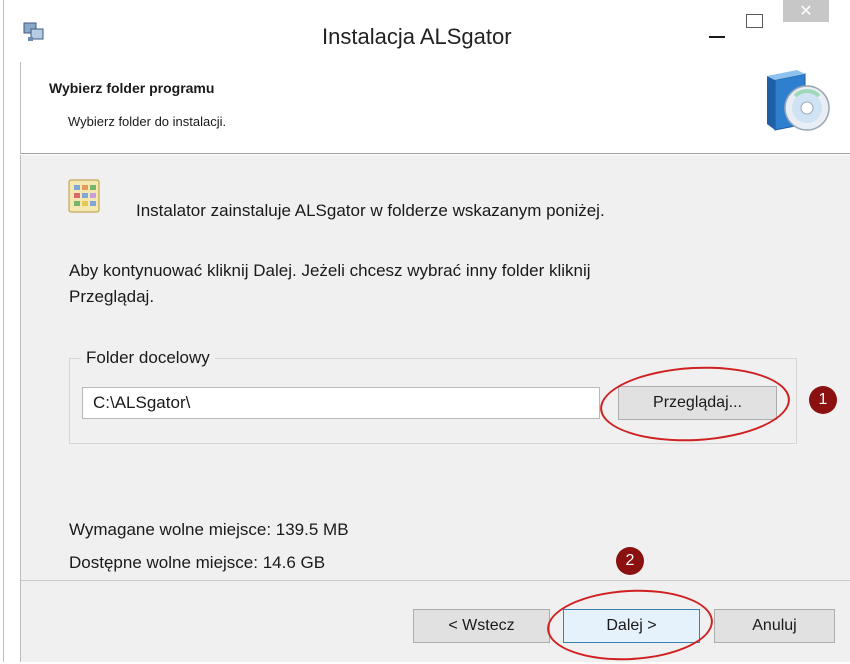 This screenshot has height=664, width=850. I want to click on page-subtitle: Wybierz folder do instalacji., so click(147, 121).